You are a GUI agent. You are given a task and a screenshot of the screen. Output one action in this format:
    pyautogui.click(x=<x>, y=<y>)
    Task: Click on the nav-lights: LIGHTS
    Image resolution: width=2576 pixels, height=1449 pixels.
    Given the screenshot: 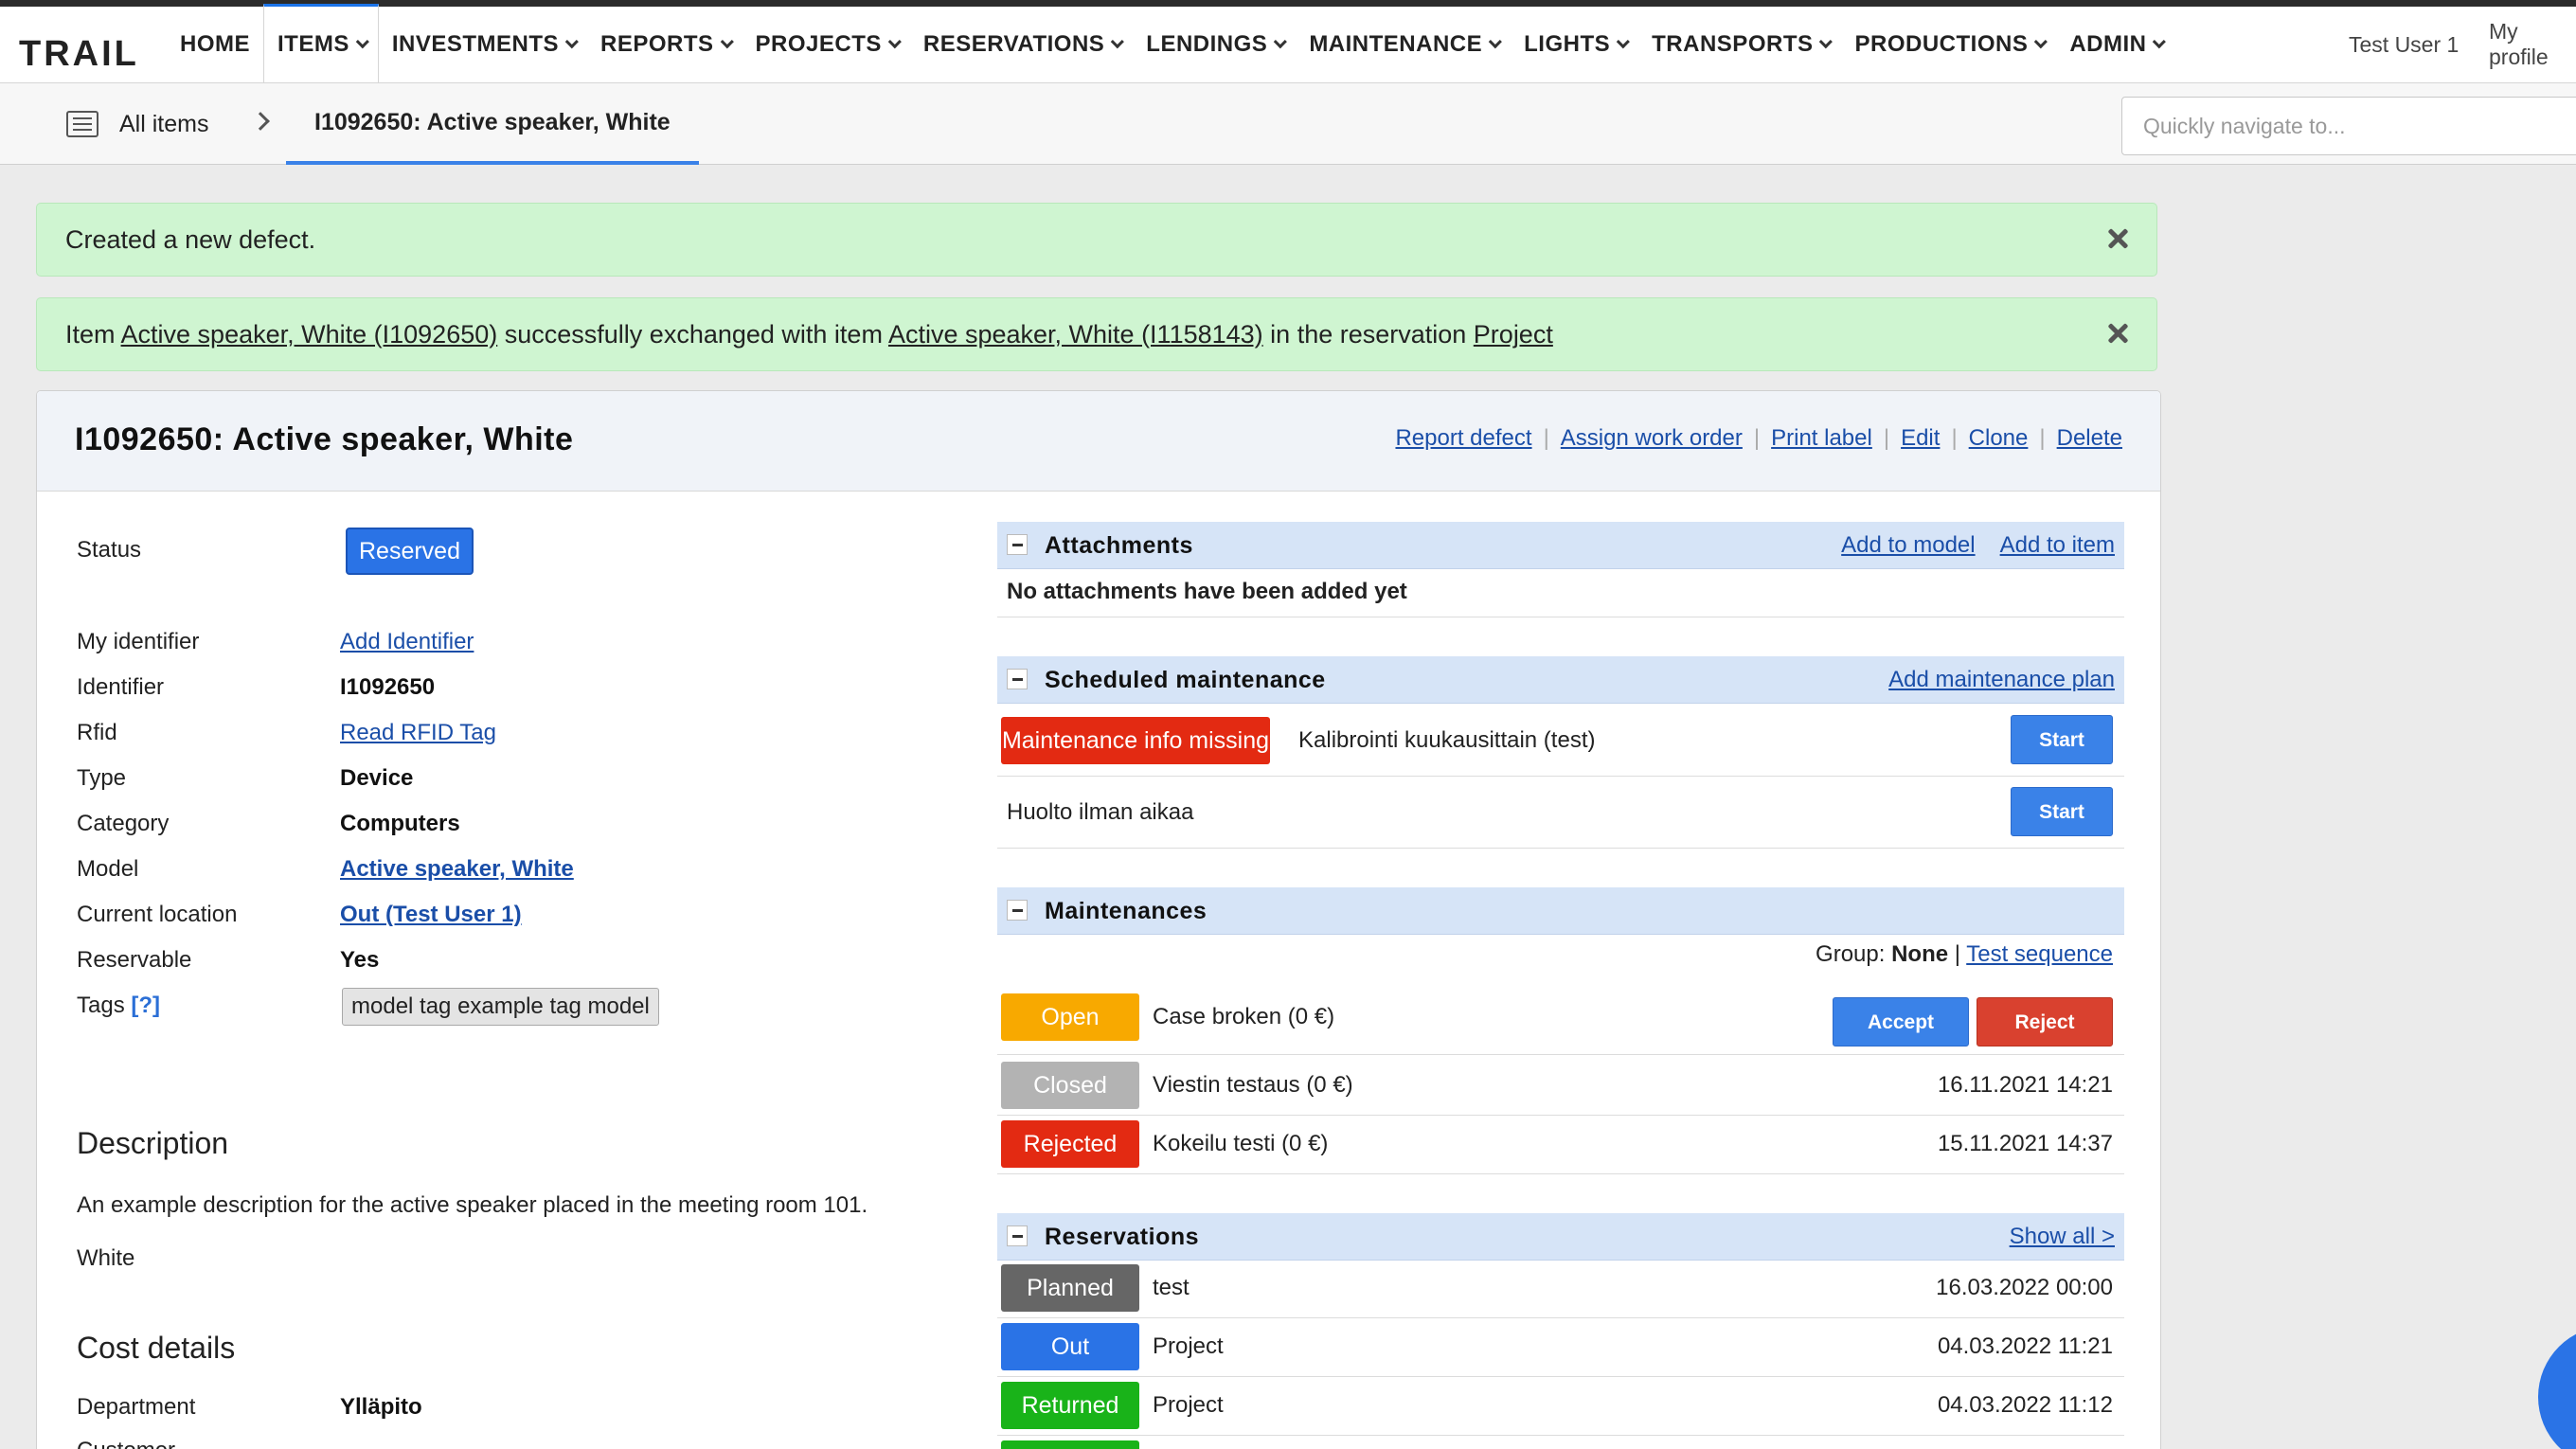 What is the action you would take?
    pyautogui.click(x=1574, y=44)
    